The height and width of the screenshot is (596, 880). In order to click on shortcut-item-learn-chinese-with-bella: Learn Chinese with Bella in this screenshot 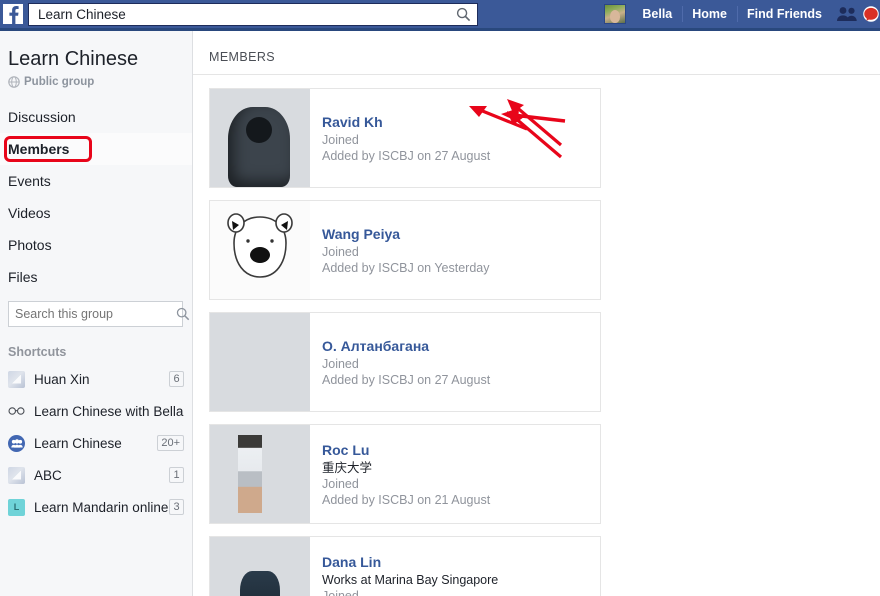, I will do `click(96, 411)`.